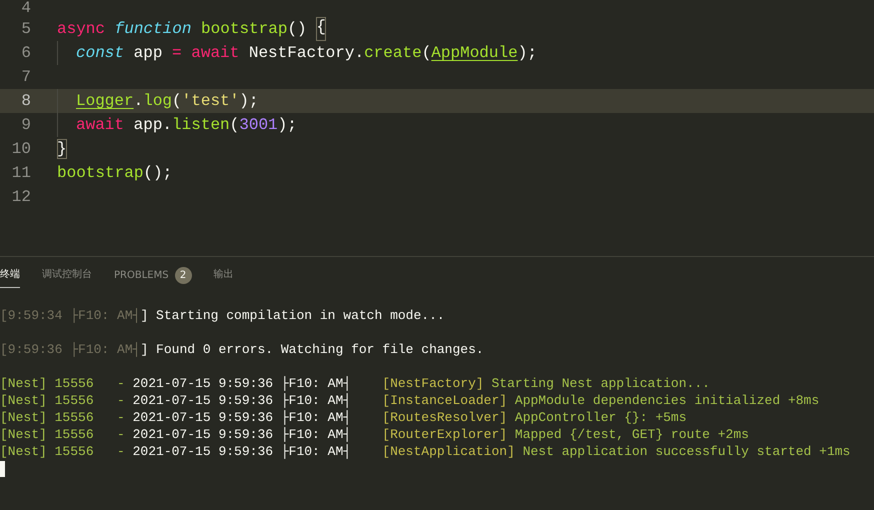 This screenshot has height=510, width=874. What do you see at coordinates (177, 125) in the screenshot?
I see `code-text: await app.listen(3001);` at bounding box center [177, 125].